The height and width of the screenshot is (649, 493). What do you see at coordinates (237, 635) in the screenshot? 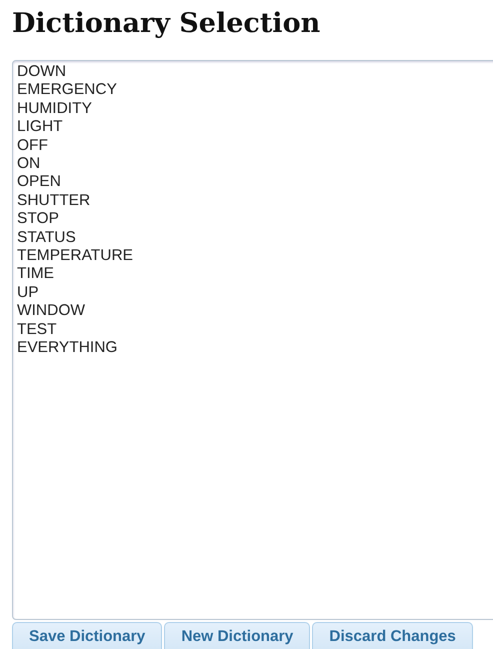
I see `dictionary-button: New Dictionary` at bounding box center [237, 635].